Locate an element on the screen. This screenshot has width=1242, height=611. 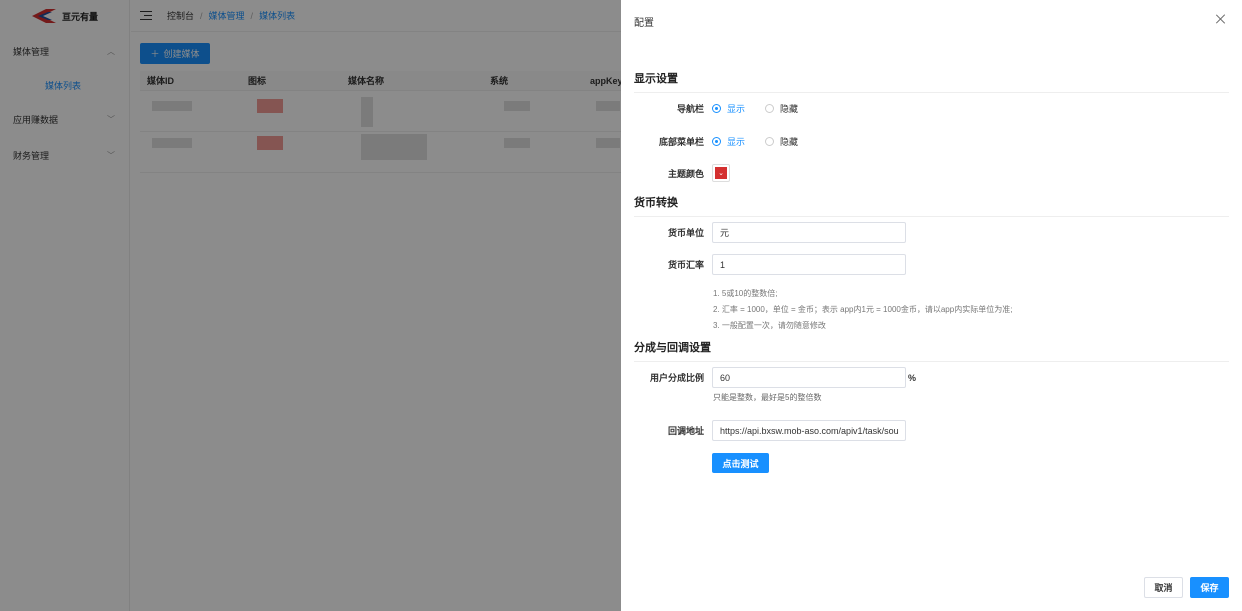
theme-color-picker: ⌄ is located at coordinates (721, 173).